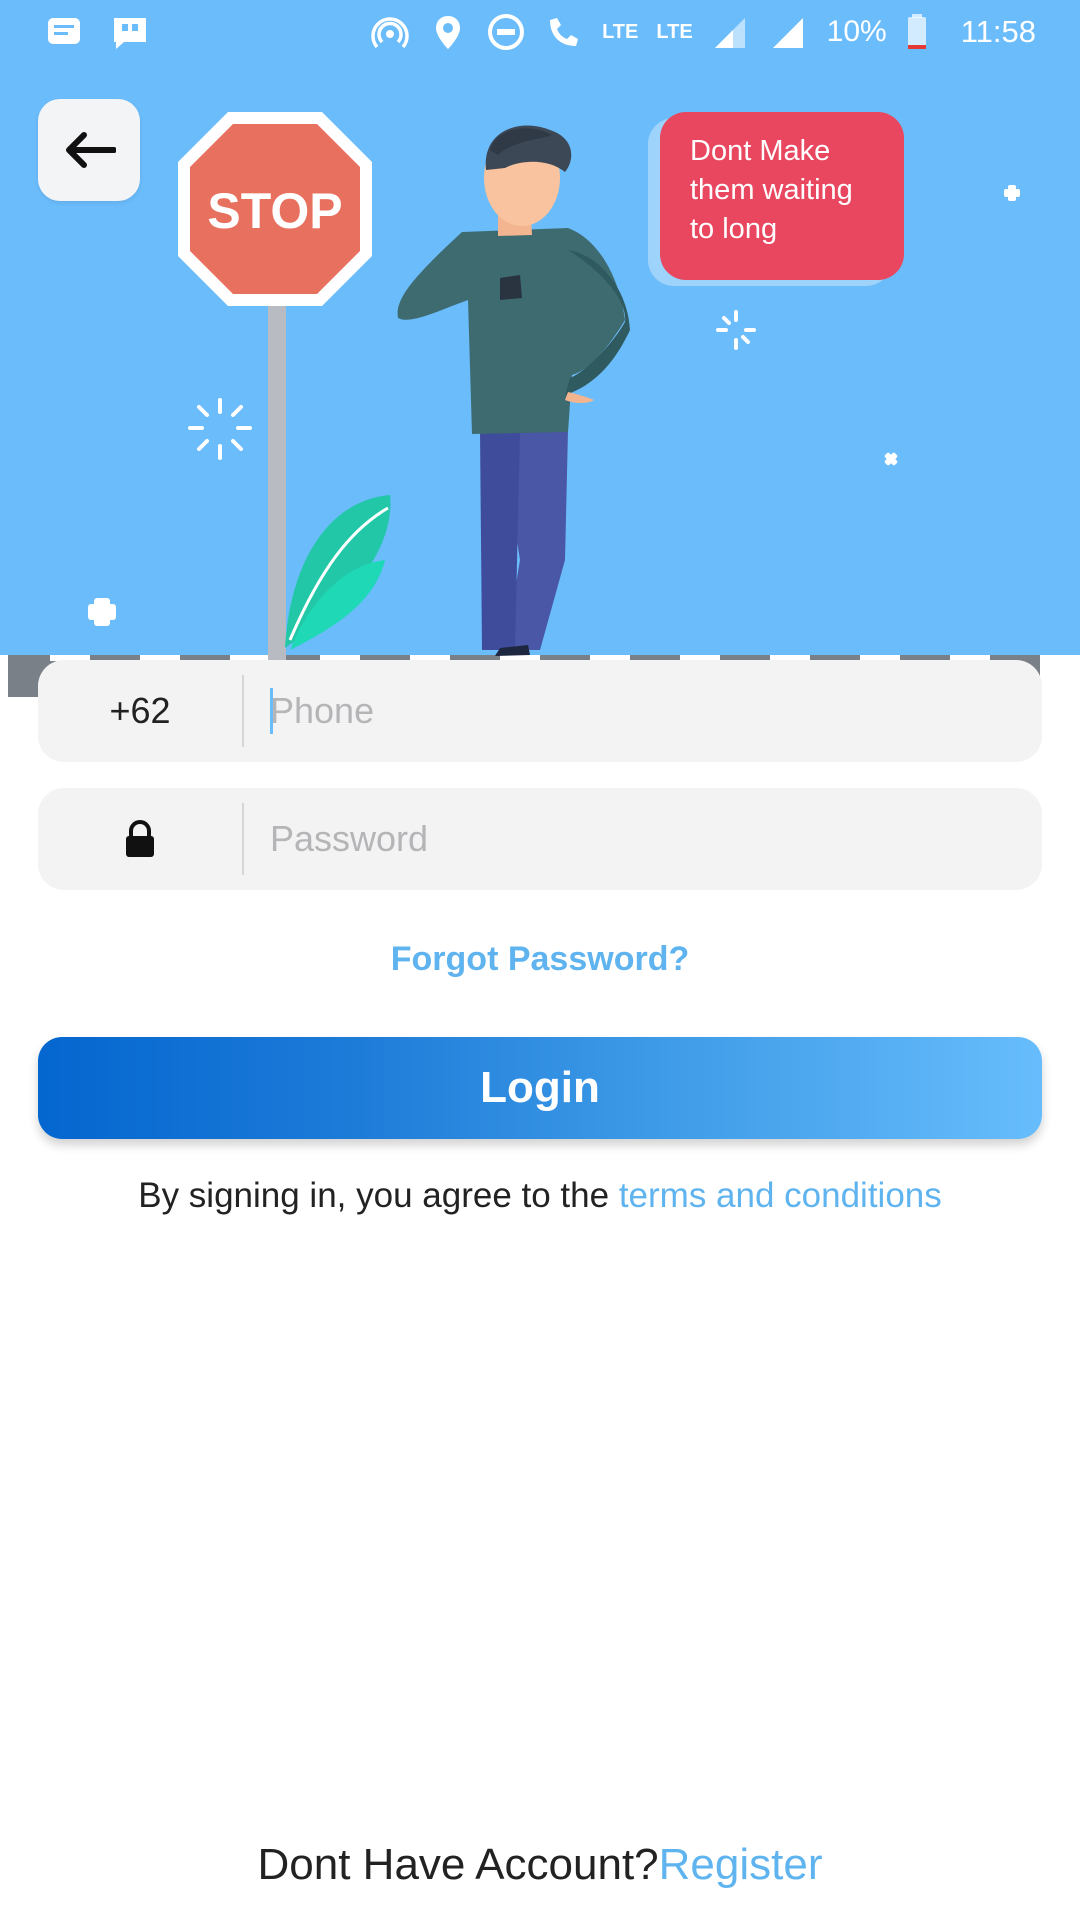 This screenshot has width=1080, height=1920. I want to click on terms-link: terms and conditions, so click(780, 1195).